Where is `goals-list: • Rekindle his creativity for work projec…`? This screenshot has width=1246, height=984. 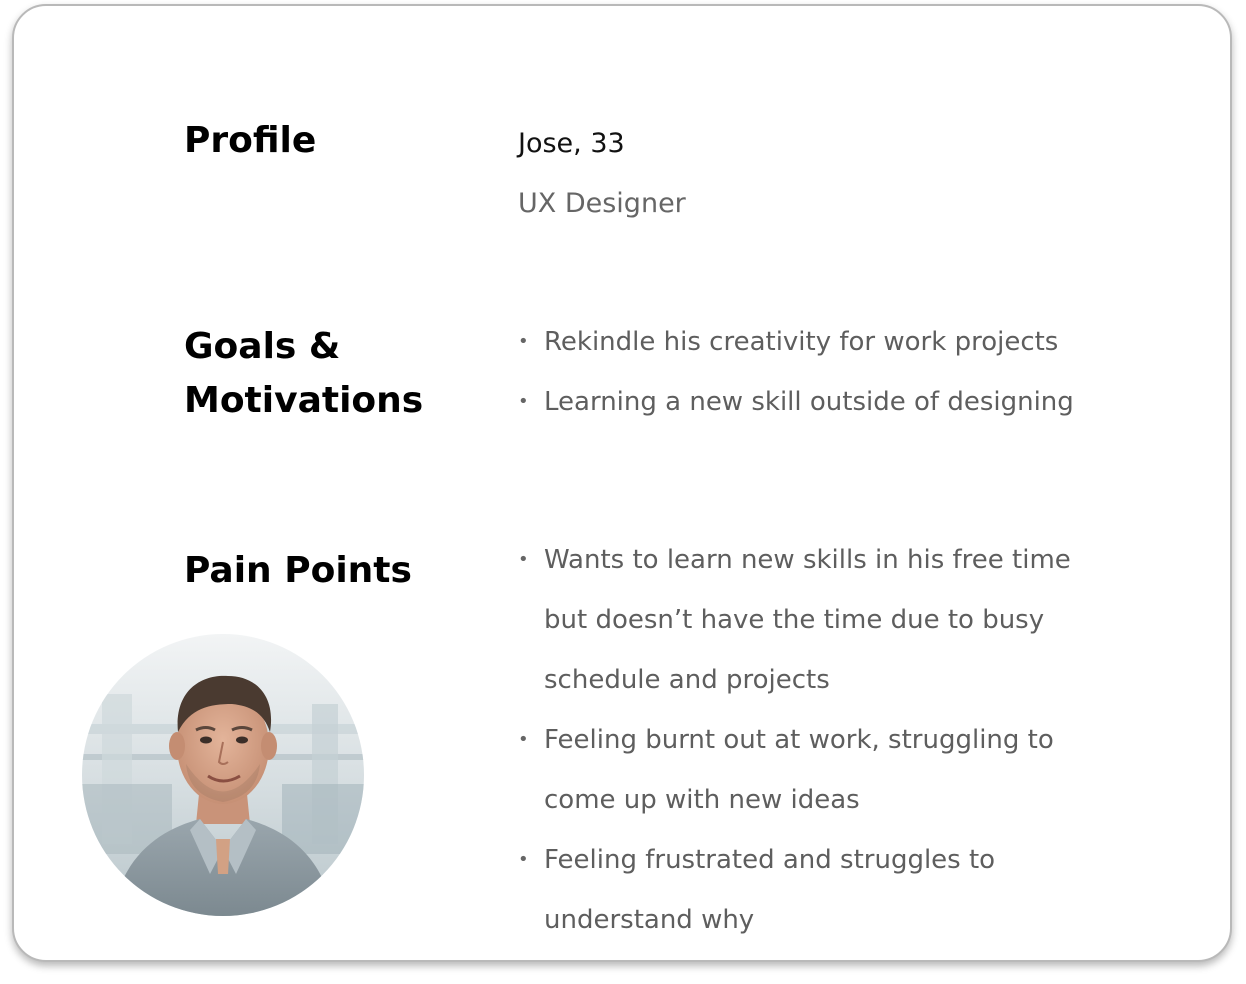 goals-list: • Rekindle his creativity for work projec… is located at coordinates (816, 372).